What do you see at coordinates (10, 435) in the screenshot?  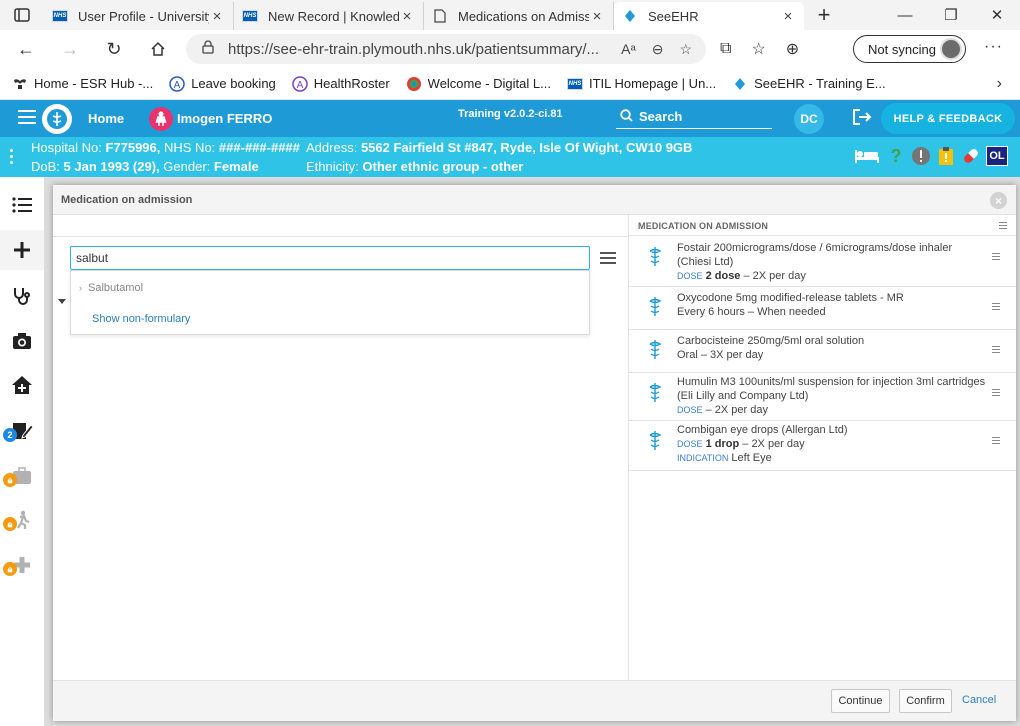 I see `notification-badge: 2` at bounding box center [10, 435].